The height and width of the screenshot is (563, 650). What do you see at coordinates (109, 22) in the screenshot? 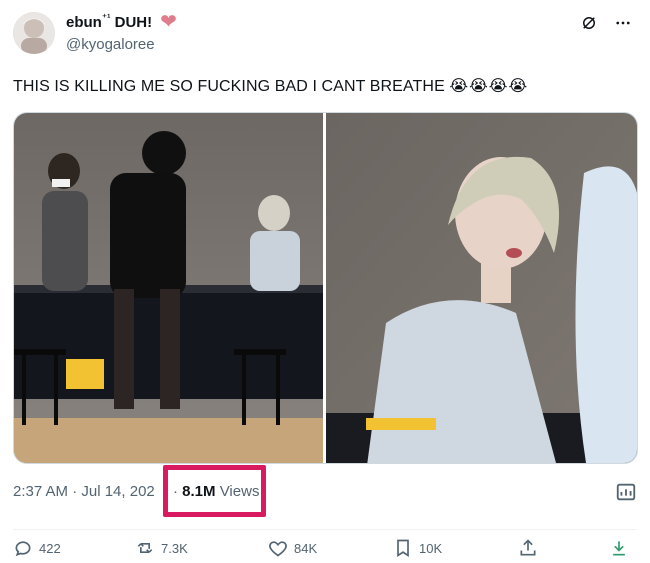
I see `author-display-name: ebun⁺¹ DUH!` at bounding box center [109, 22].